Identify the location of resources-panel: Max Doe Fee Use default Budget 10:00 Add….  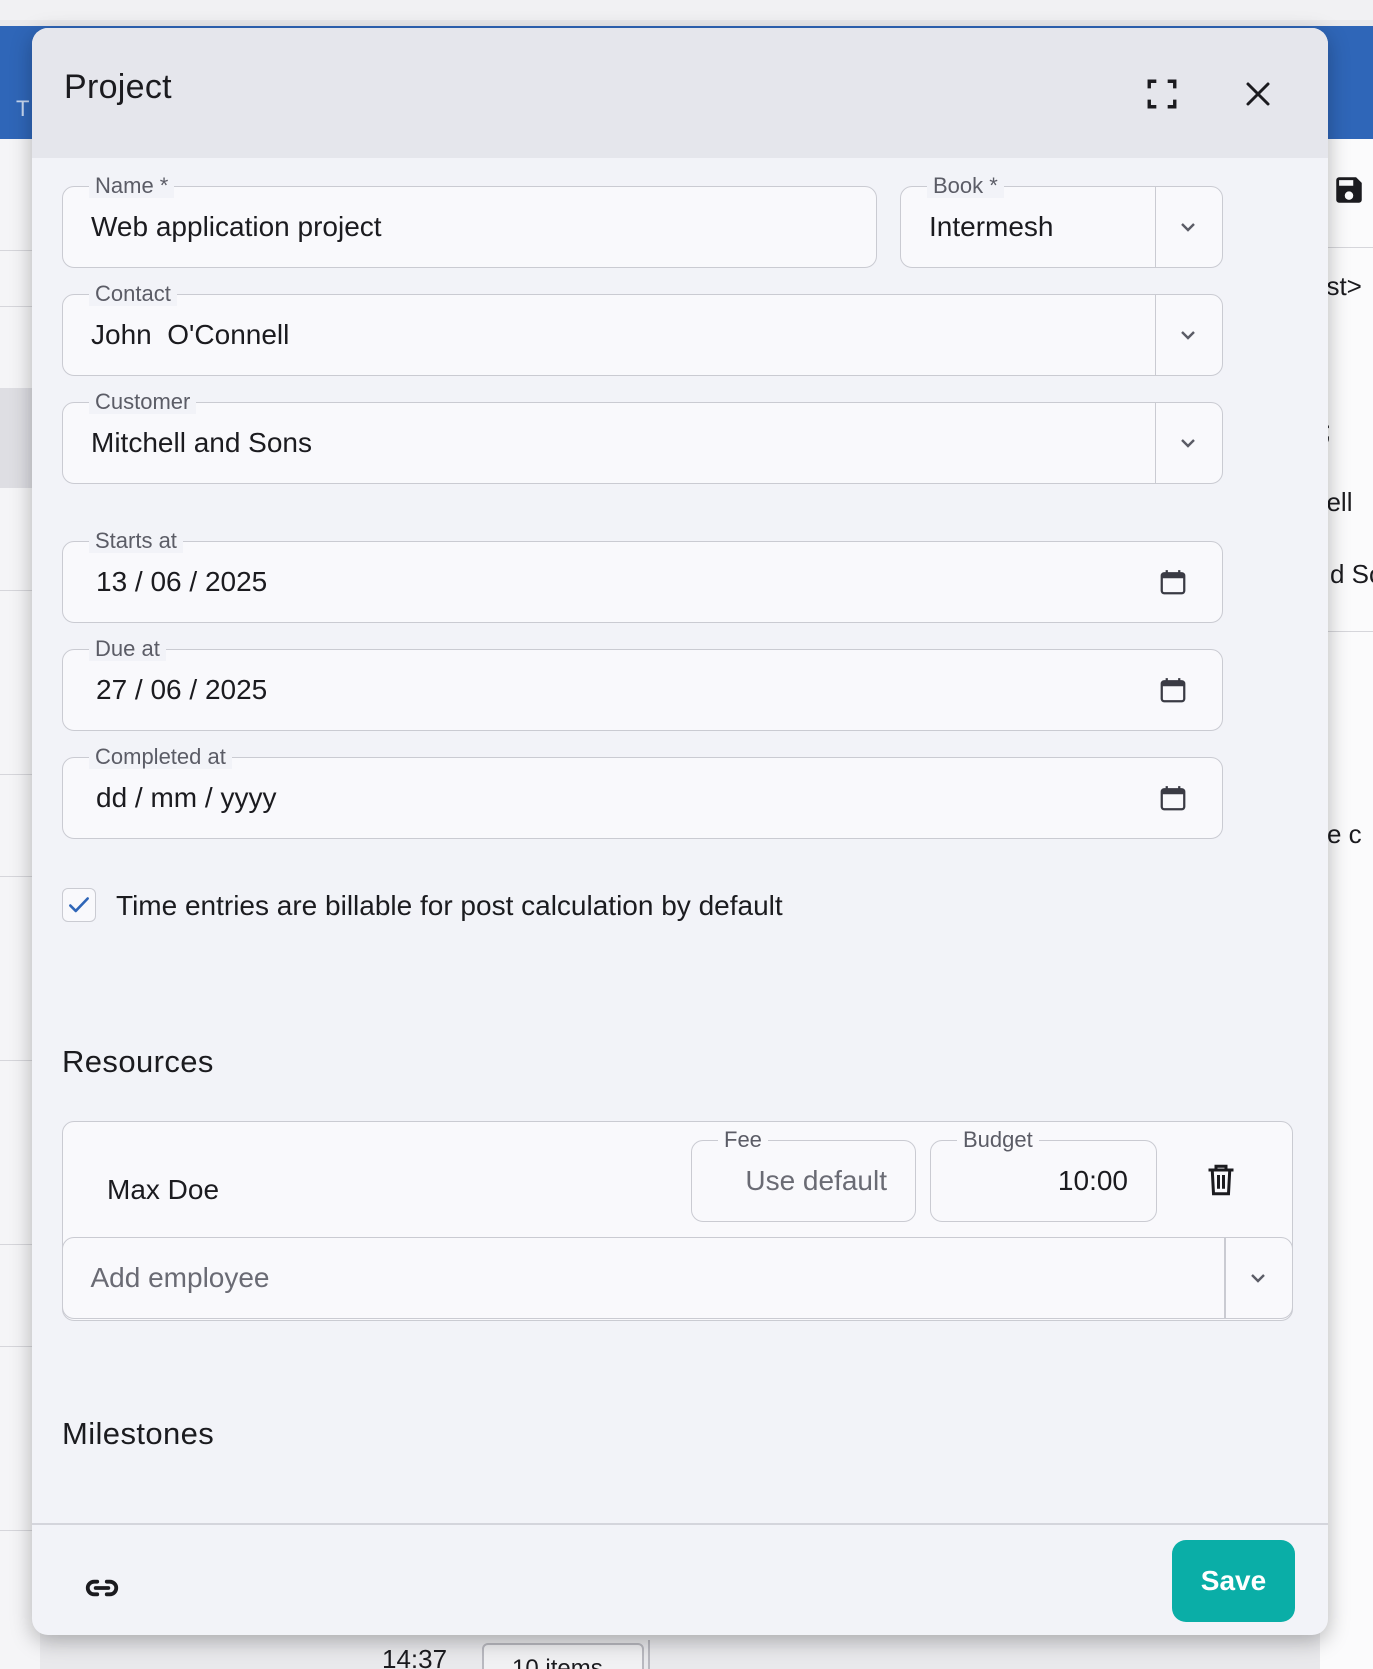
(677, 1221).